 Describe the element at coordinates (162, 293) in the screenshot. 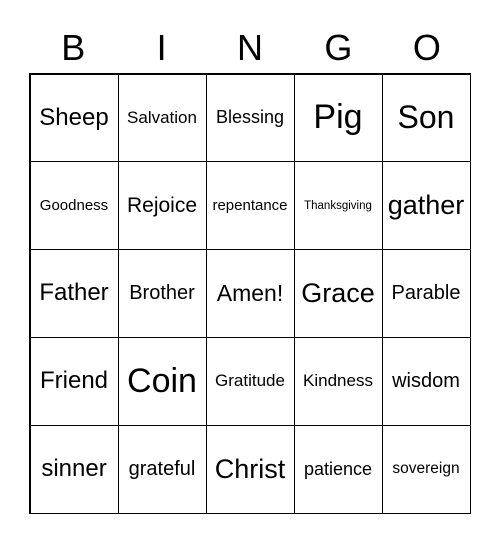

I see `bingo-cell: Brother` at that location.